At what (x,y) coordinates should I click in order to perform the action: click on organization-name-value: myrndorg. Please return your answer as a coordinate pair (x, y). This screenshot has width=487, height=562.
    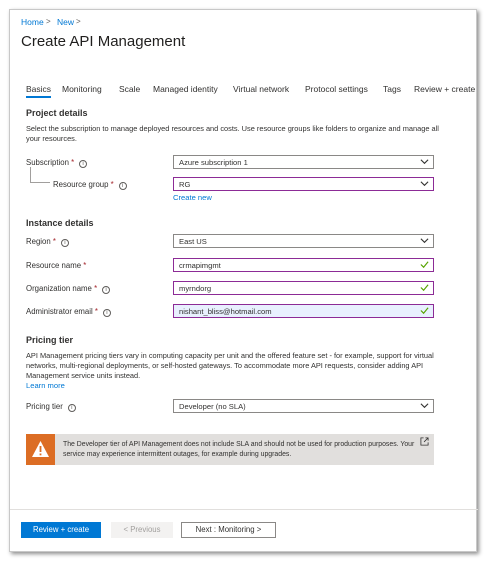
    Looking at the image, I should click on (195, 288).